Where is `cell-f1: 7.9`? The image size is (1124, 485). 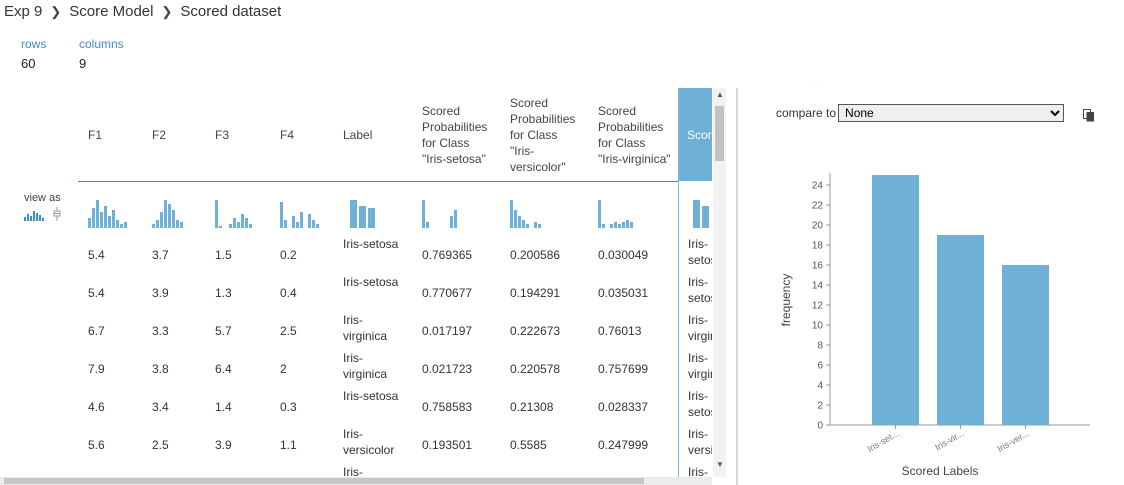 cell-f1: 7.9 is located at coordinates (96, 369).